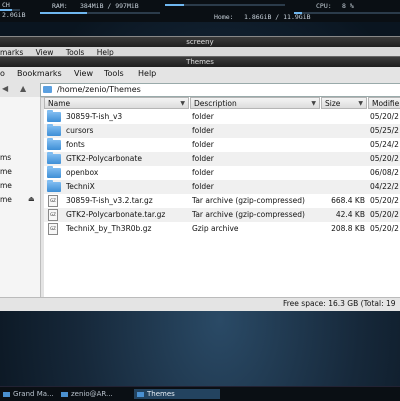 The image size is (400, 401). I want to click on file-name: 30859-T-ish_v3.2.tar.gz, so click(109, 200).